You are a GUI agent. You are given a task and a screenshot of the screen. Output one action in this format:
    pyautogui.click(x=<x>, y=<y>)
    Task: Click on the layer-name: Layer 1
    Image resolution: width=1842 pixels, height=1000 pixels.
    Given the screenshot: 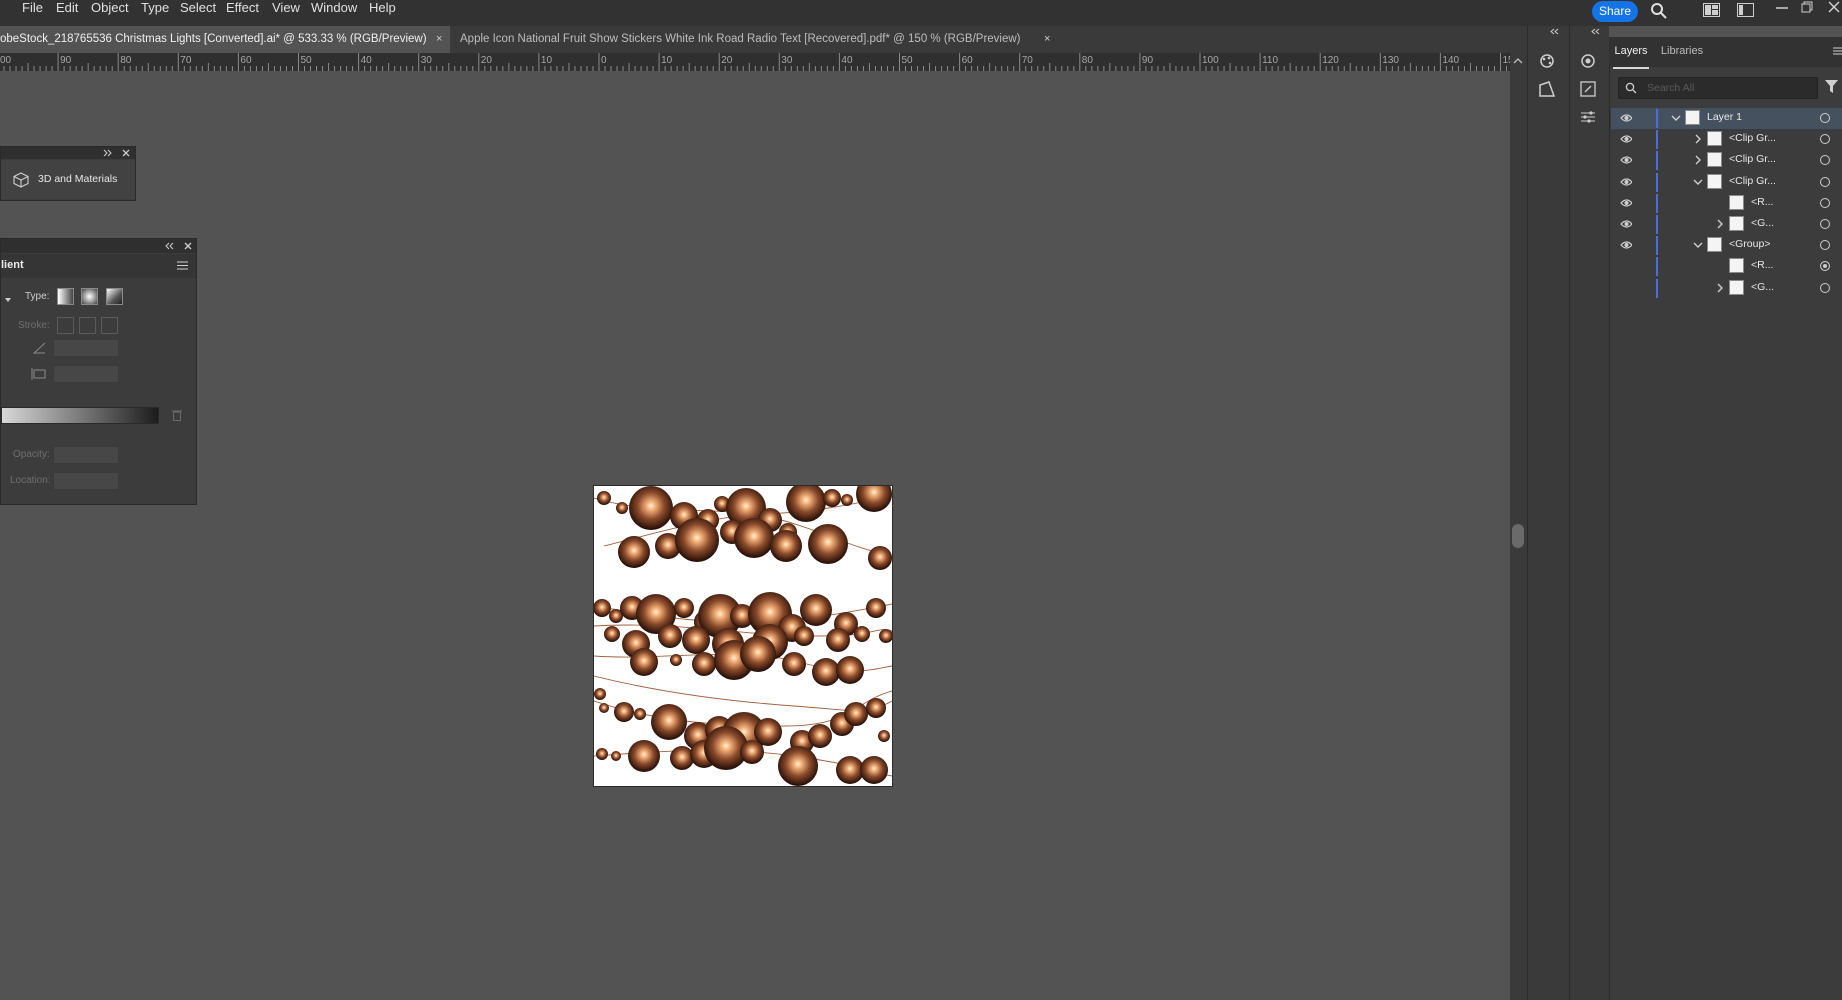 What is the action you would take?
    pyautogui.click(x=1724, y=117)
    